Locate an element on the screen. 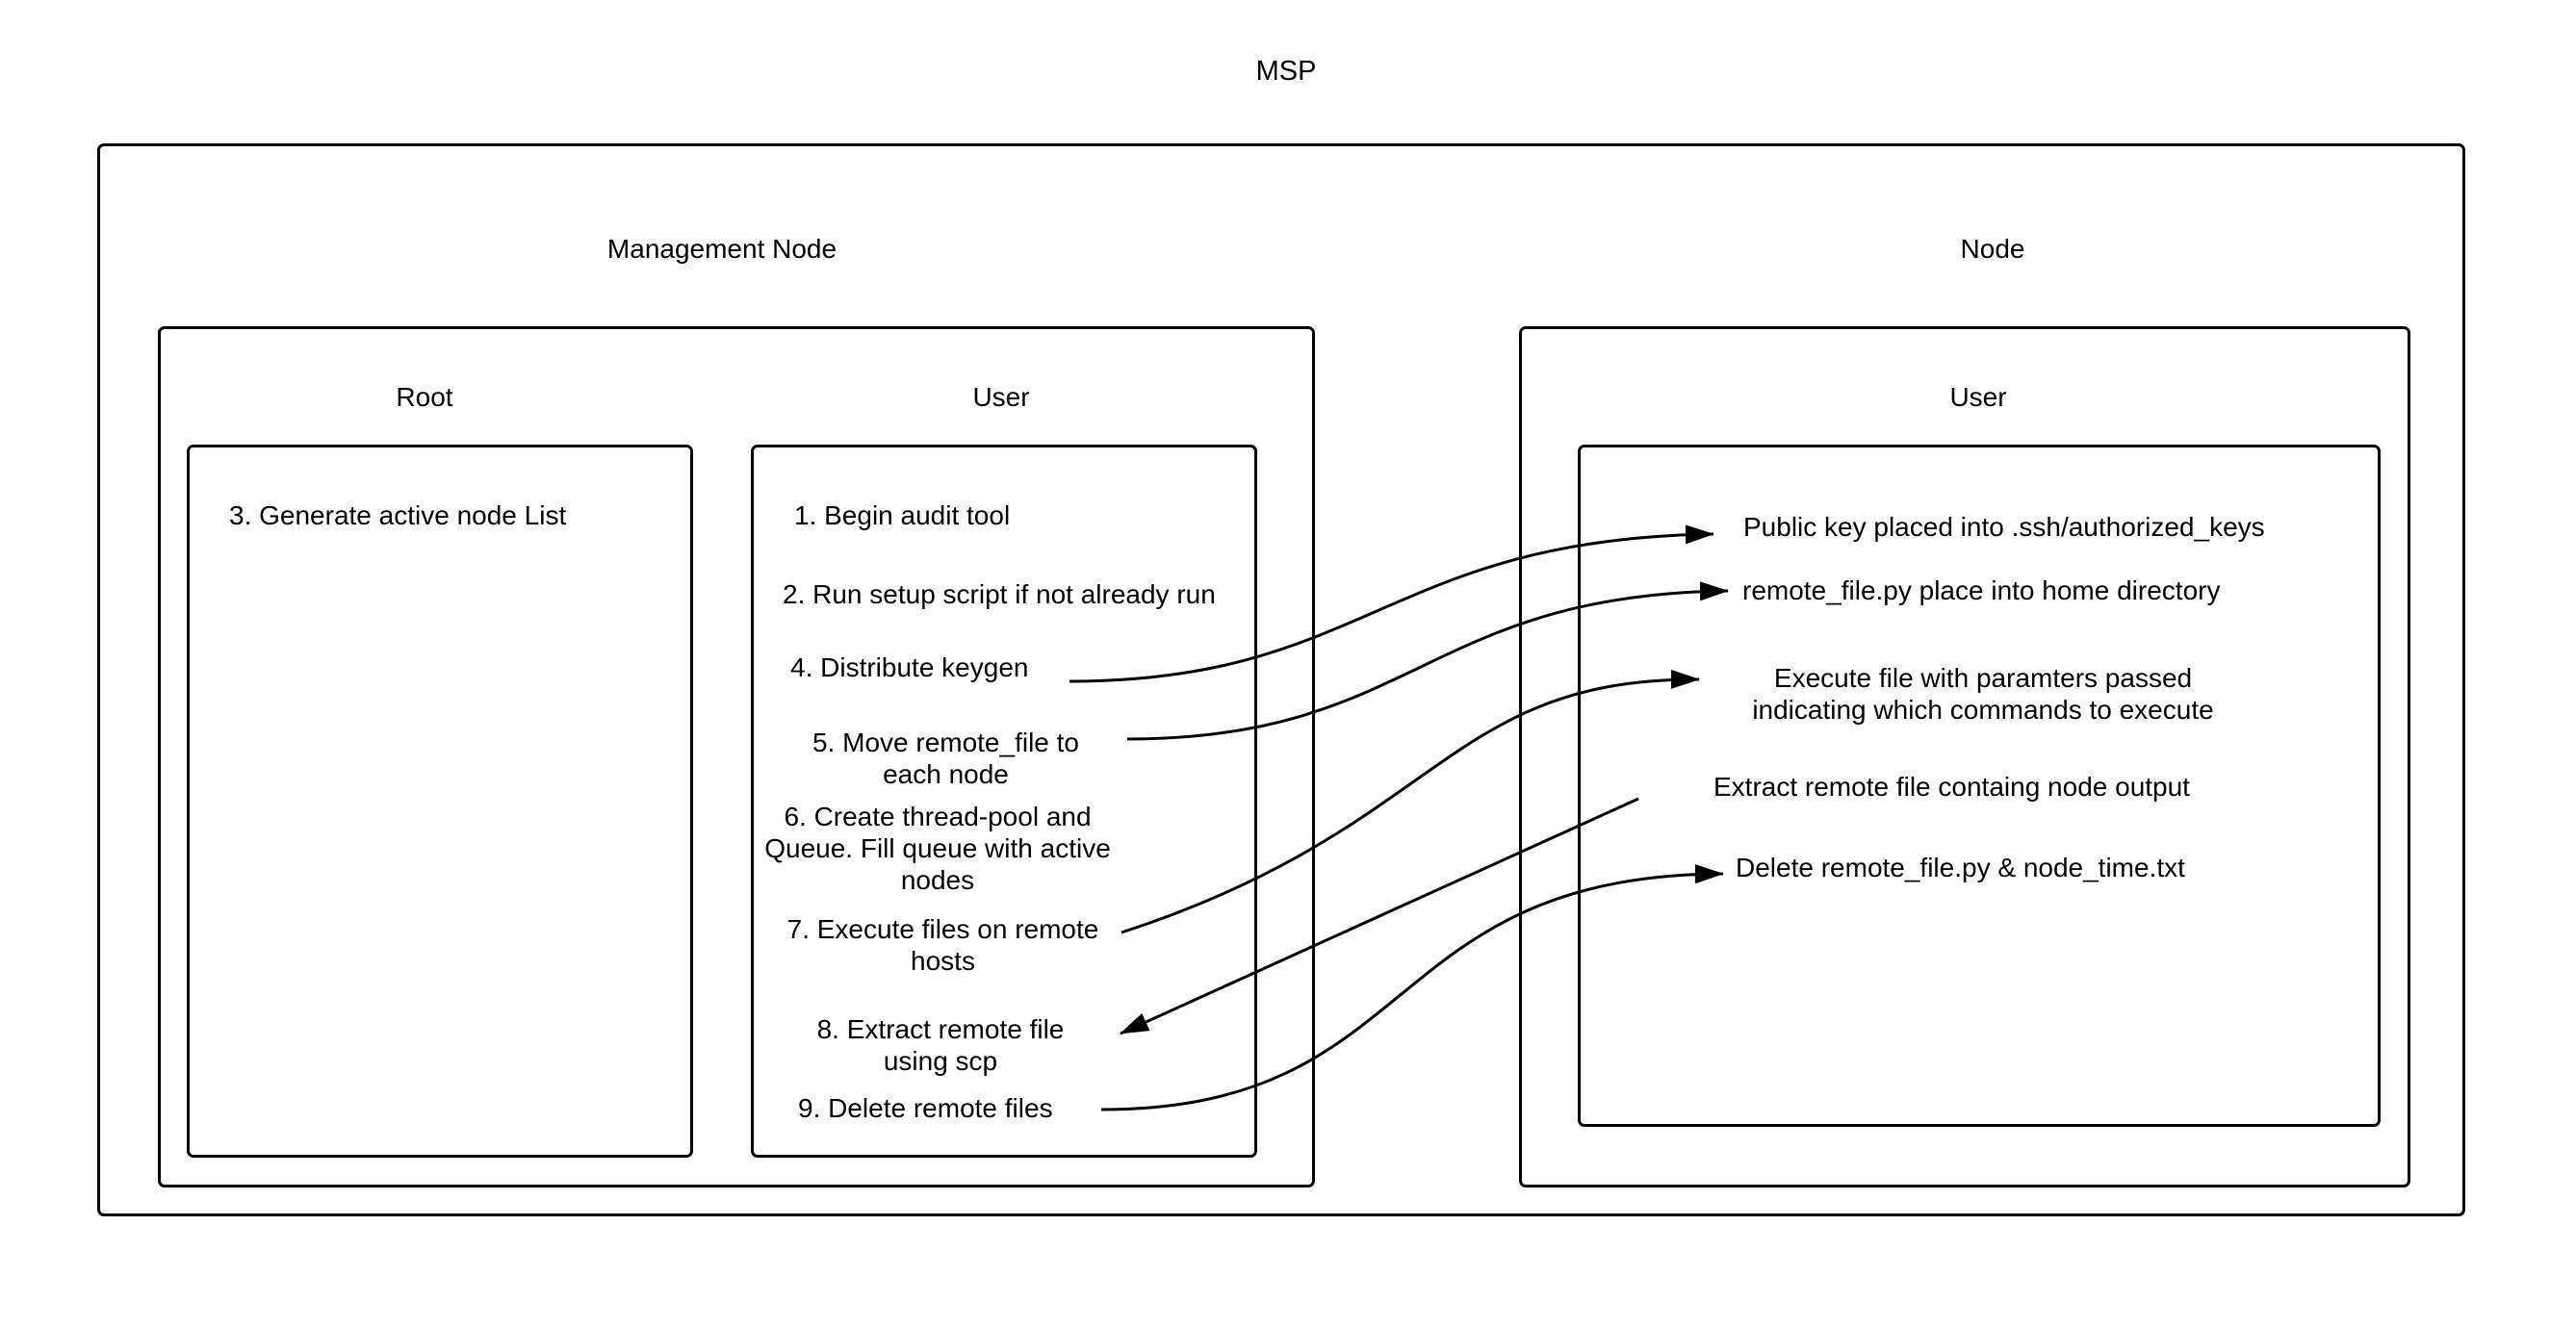  management-user-title: User is located at coordinates (1001, 397).